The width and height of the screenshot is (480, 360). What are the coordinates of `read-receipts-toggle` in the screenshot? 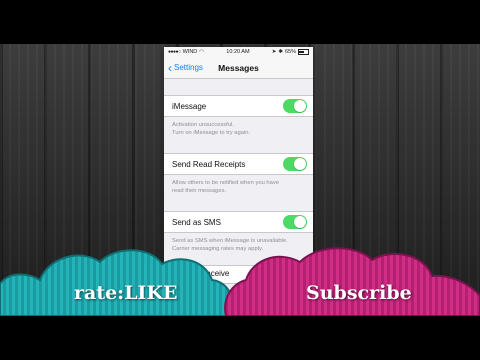 It's located at (295, 164).